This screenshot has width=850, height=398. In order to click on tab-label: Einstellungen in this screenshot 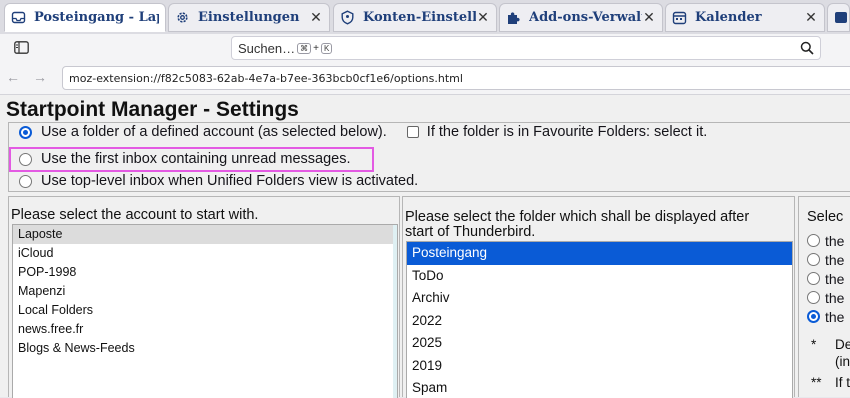, I will do `click(249, 17)`.